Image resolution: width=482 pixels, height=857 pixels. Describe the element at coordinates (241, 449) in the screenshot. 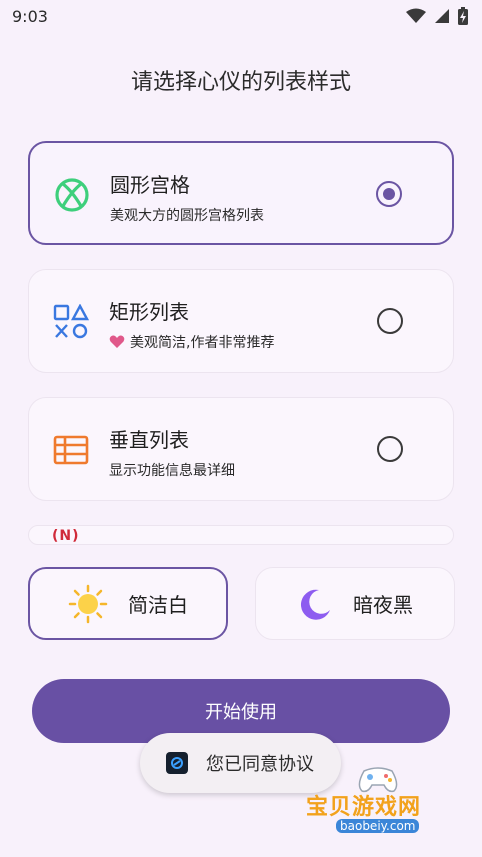

I see `option-vertical-list: 垂直列表 显示功能信息最详细` at that location.